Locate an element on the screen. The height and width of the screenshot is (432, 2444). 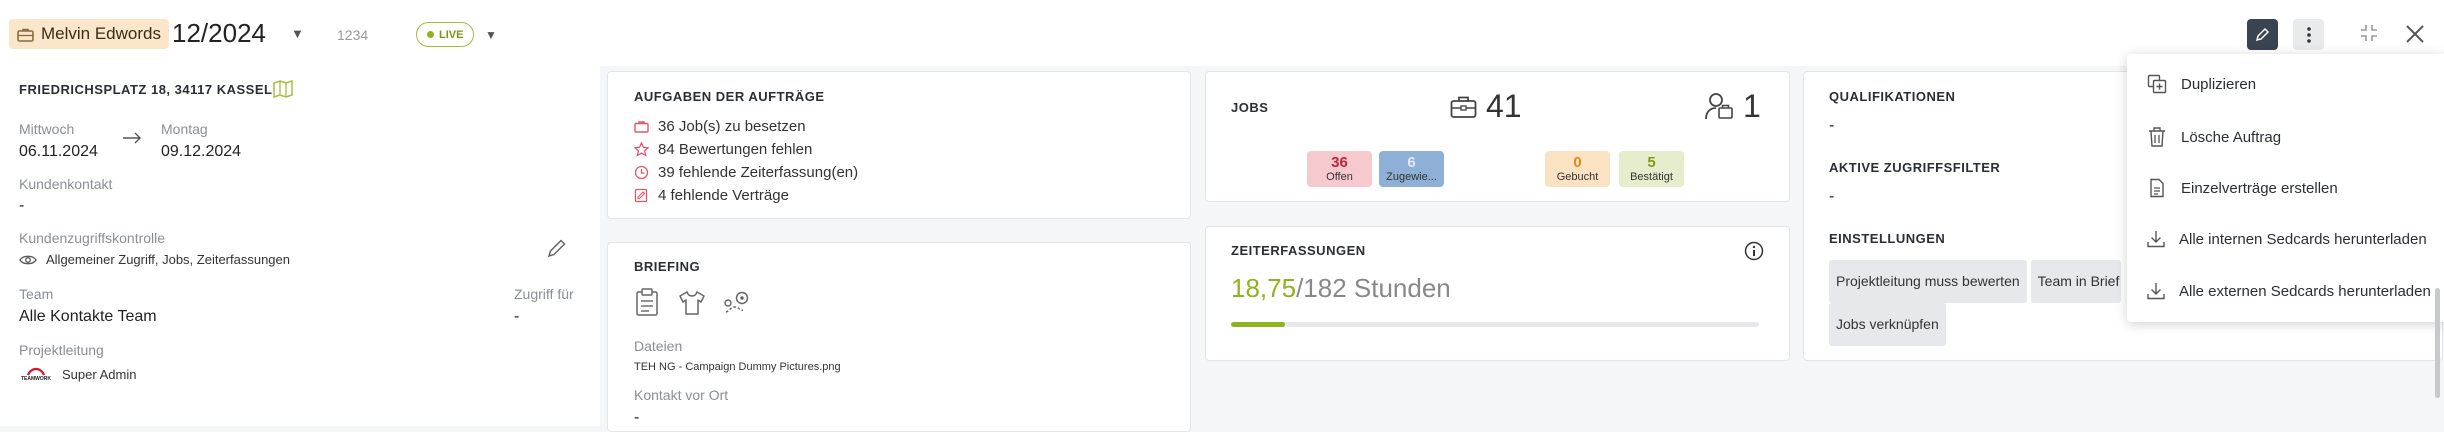
shirt-icon is located at coordinates (692, 303).